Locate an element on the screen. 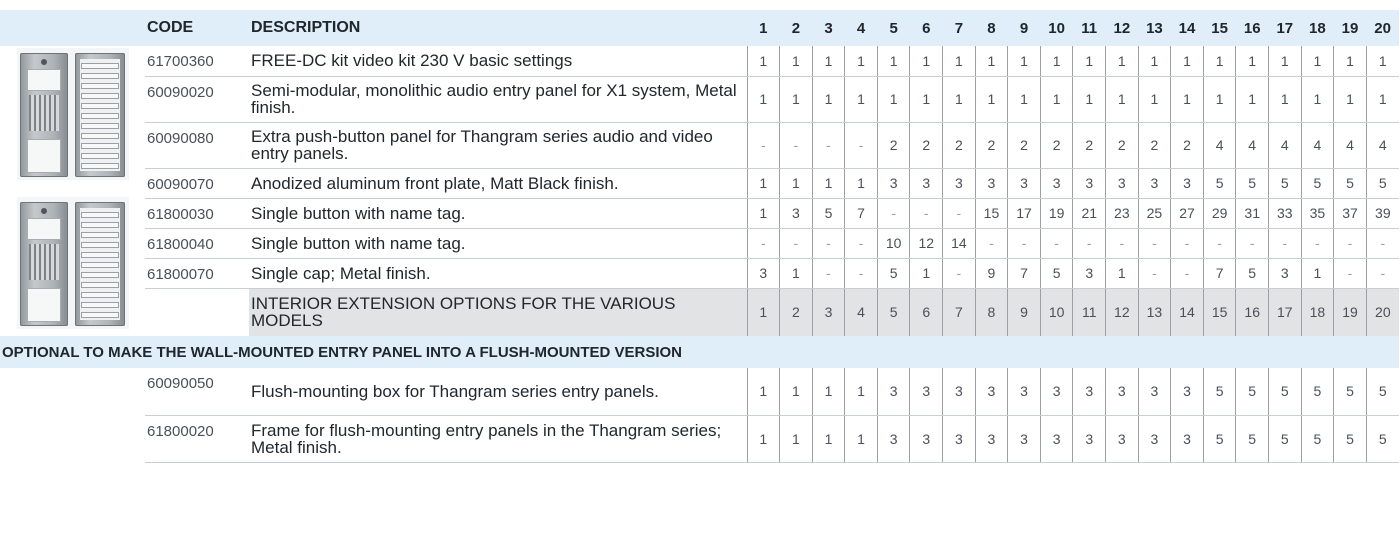 The image size is (1400, 557). quantity-cell-8: 3 is located at coordinates (991, 392).